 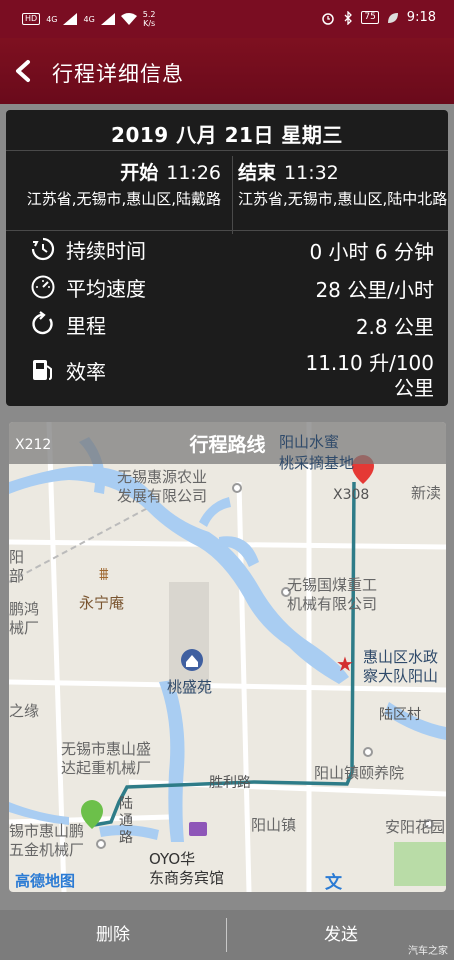 I want to click on map-label-yanghe: 阳山镇颐养院, so click(x=359, y=773).